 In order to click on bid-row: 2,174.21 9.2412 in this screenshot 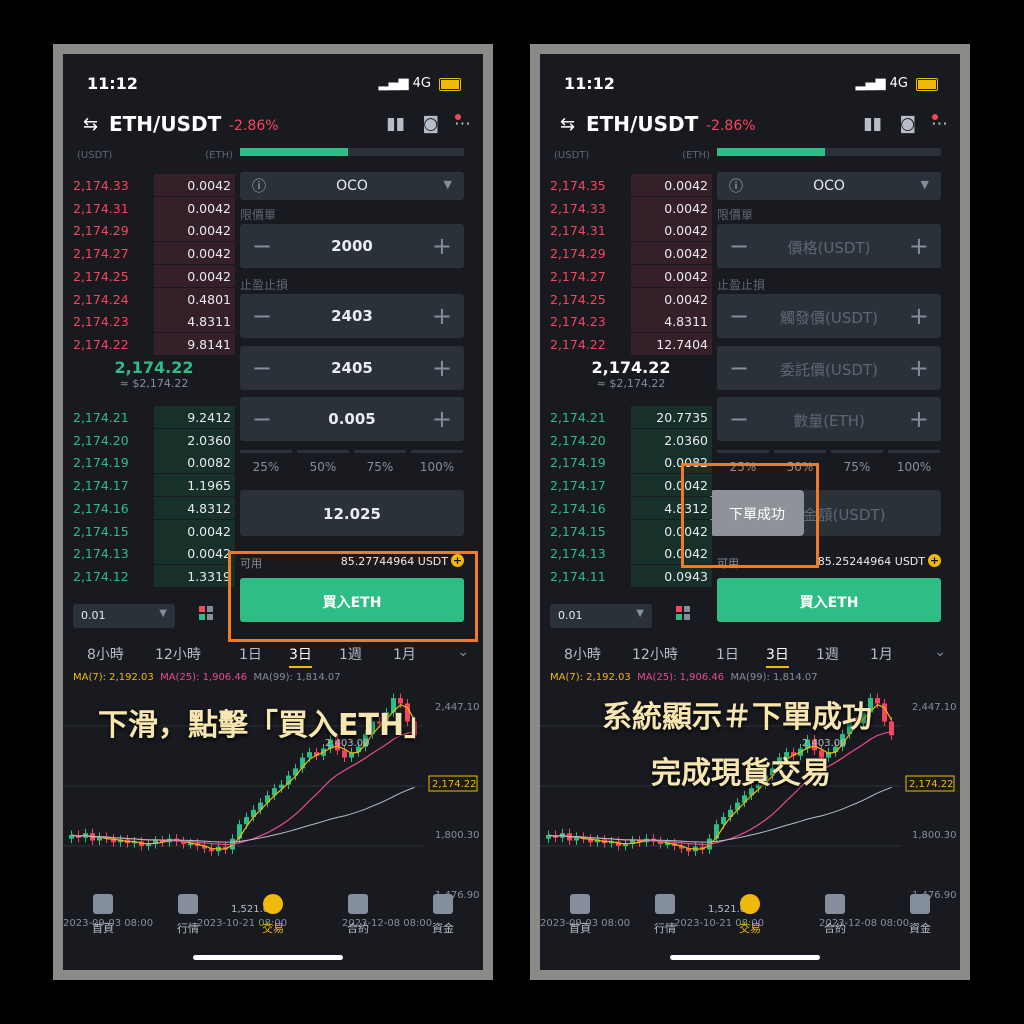, I will do `click(154, 417)`.